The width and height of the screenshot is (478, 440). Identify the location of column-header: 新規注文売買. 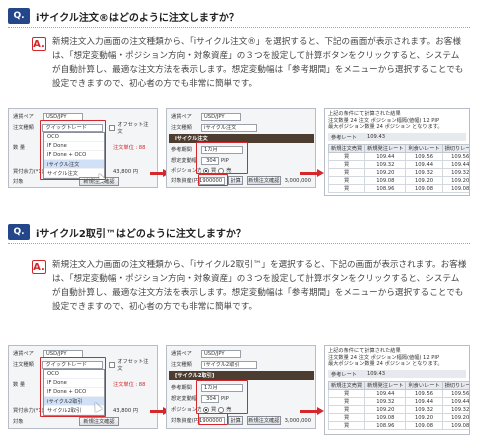
(346, 148).